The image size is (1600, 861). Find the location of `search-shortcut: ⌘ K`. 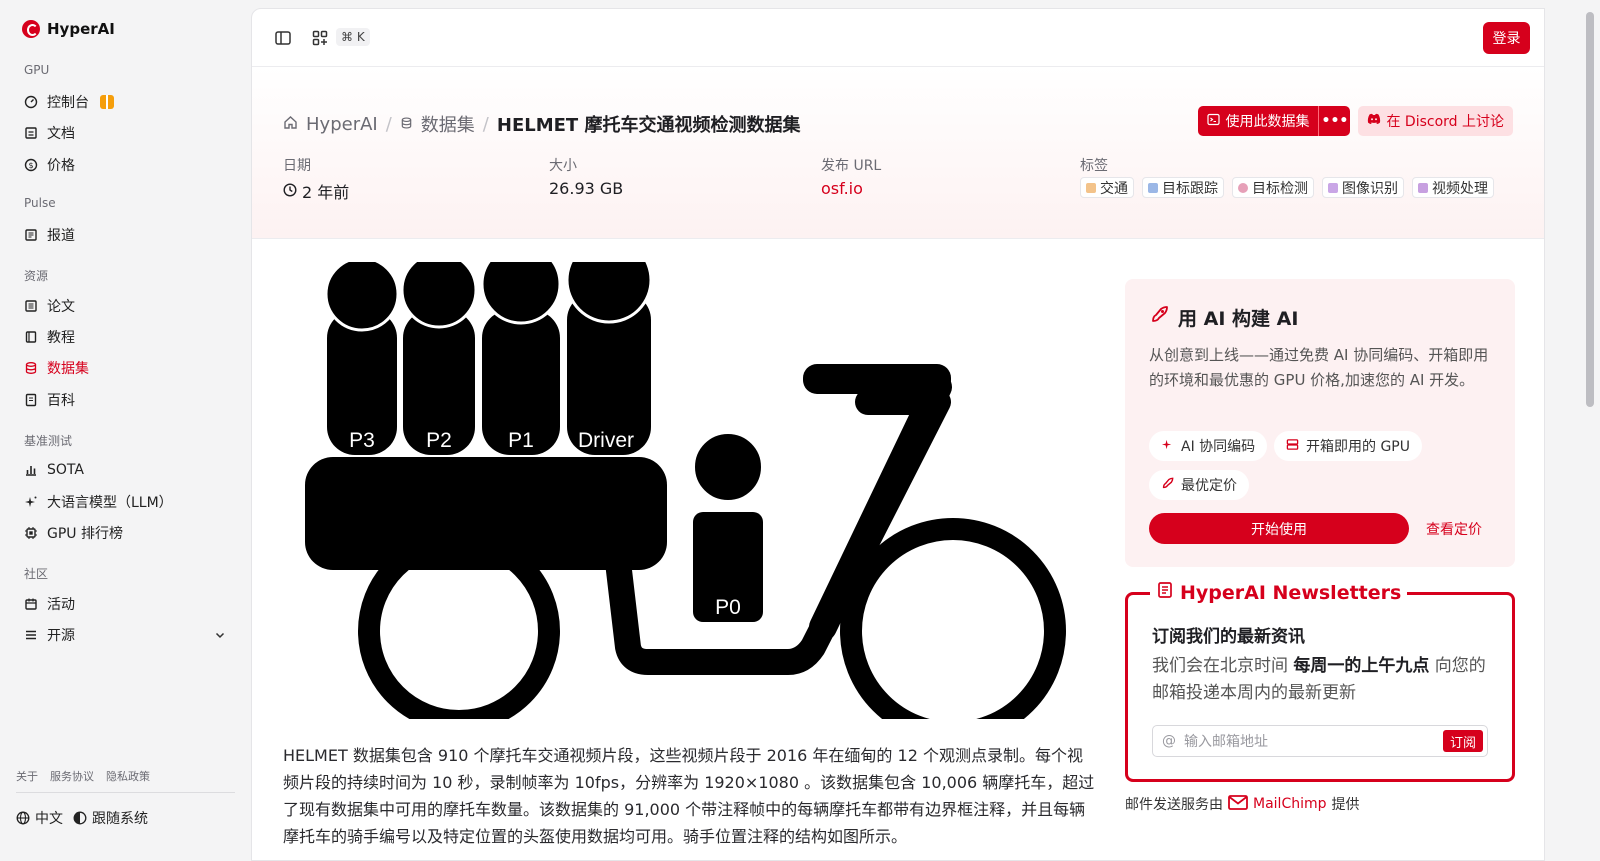

search-shortcut: ⌘ K is located at coordinates (353, 37).